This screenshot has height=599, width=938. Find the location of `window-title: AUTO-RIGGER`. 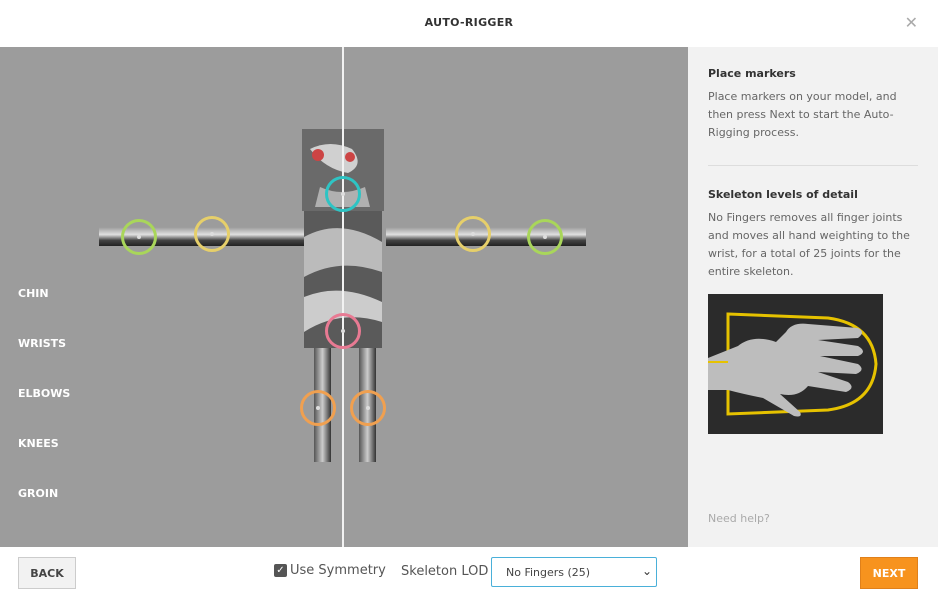

window-title: AUTO-RIGGER is located at coordinates (469, 22).